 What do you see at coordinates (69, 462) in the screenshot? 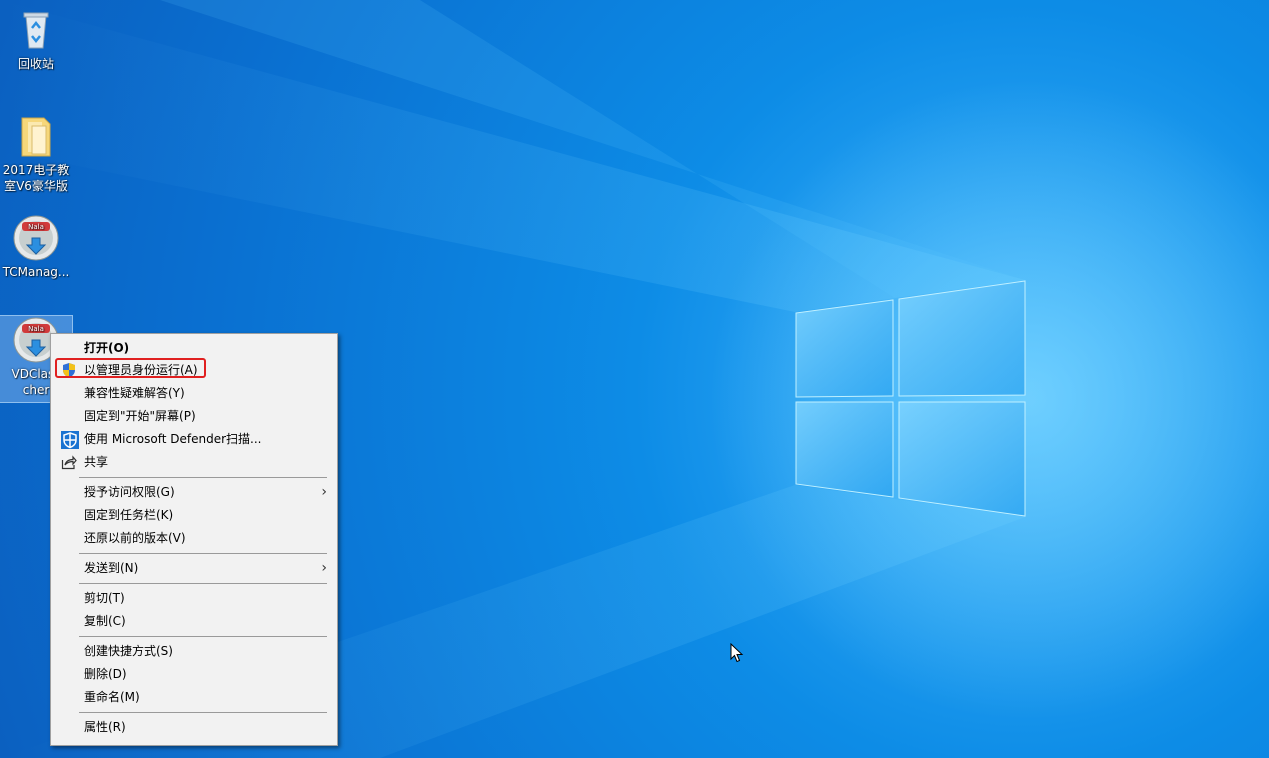
I see `share-icon` at bounding box center [69, 462].